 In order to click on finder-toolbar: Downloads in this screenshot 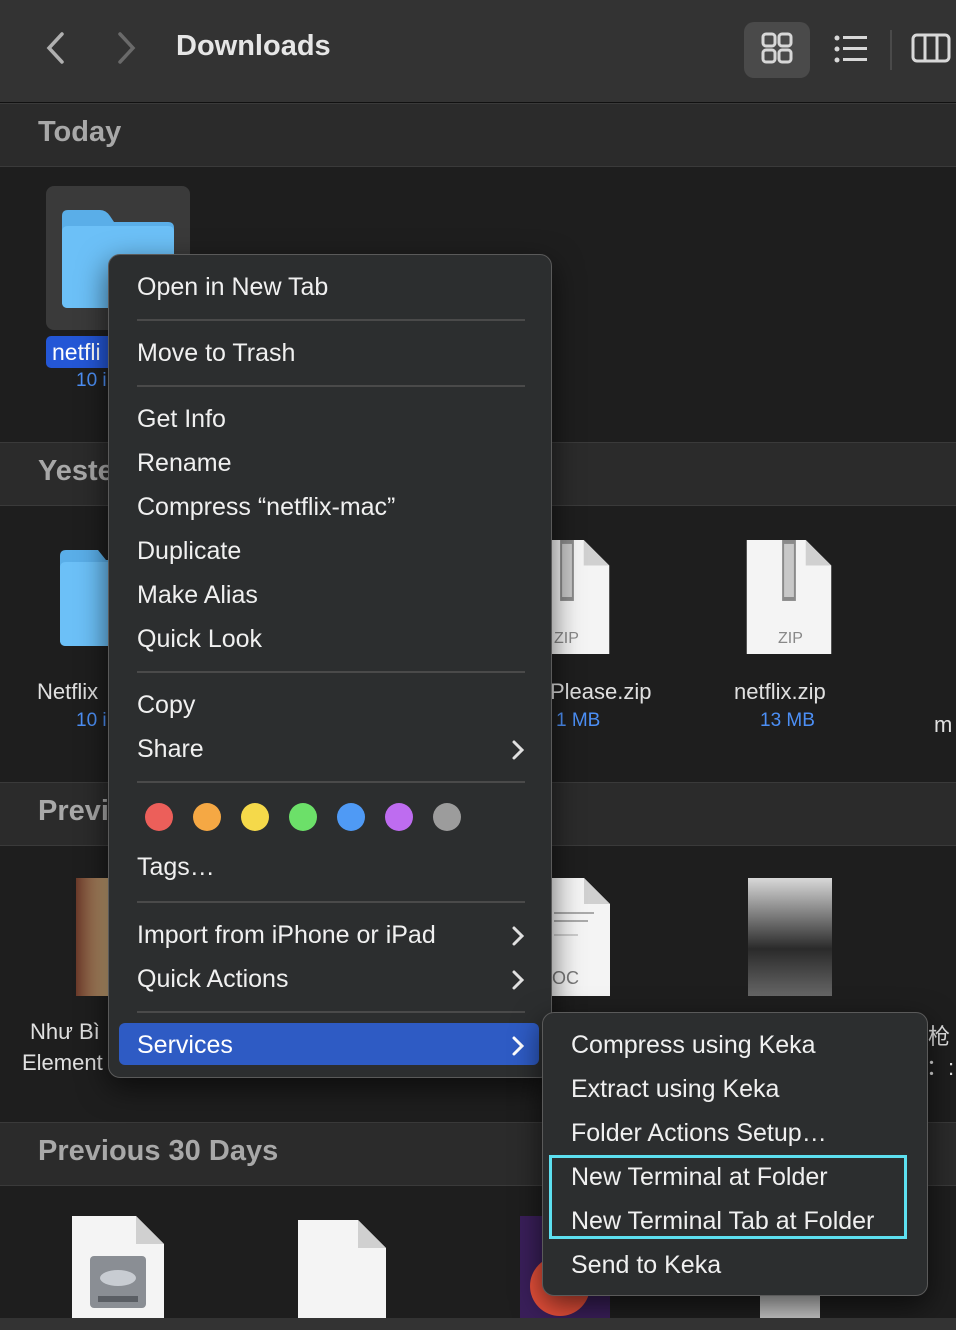, I will do `click(478, 51)`.